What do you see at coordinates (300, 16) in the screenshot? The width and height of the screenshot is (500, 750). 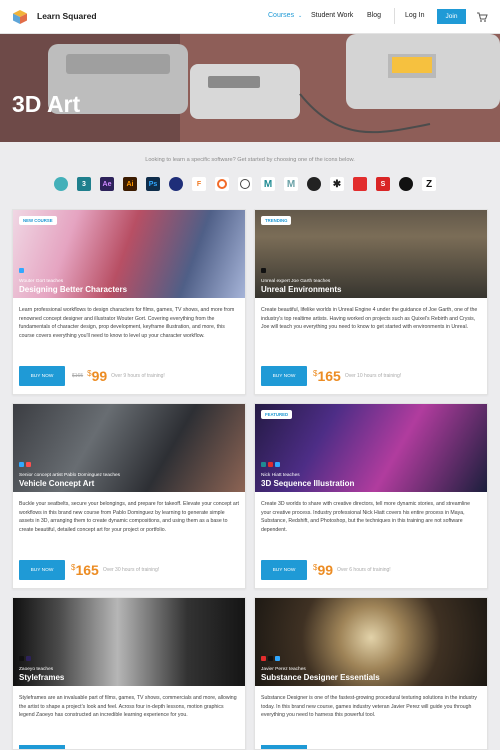 I see `chevron-down-icon: ⌄` at bounding box center [300, 16].